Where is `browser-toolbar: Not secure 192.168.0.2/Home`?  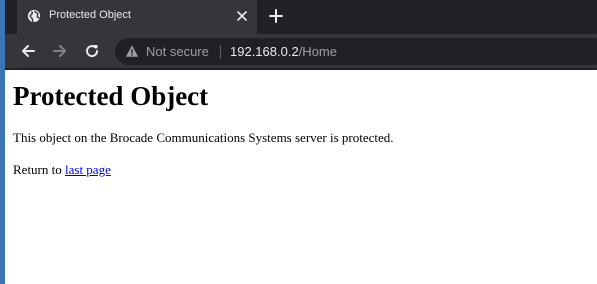 browser-toolbar: Not secure 192.168.0.2/Home is located at coordinates (301, 51).